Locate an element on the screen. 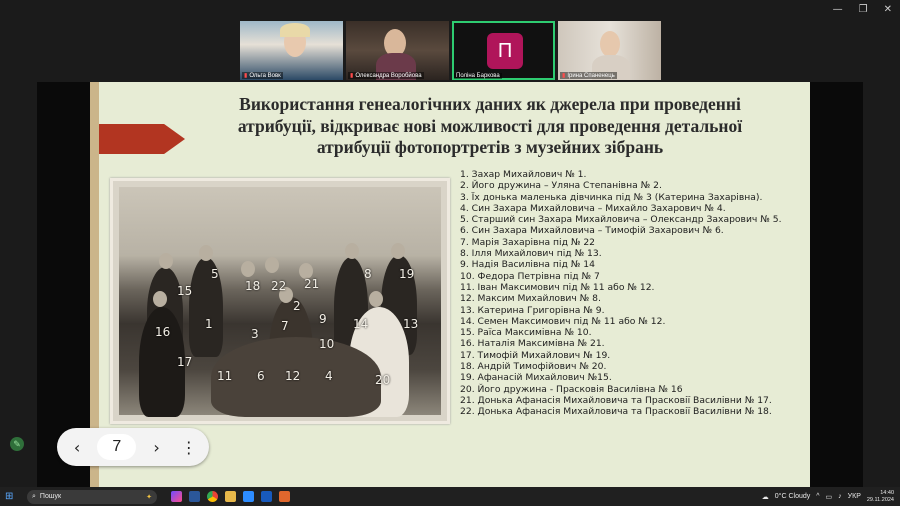 This screenshot has width=900, height=506. chrome-icon is located at coordinates (212, 496).